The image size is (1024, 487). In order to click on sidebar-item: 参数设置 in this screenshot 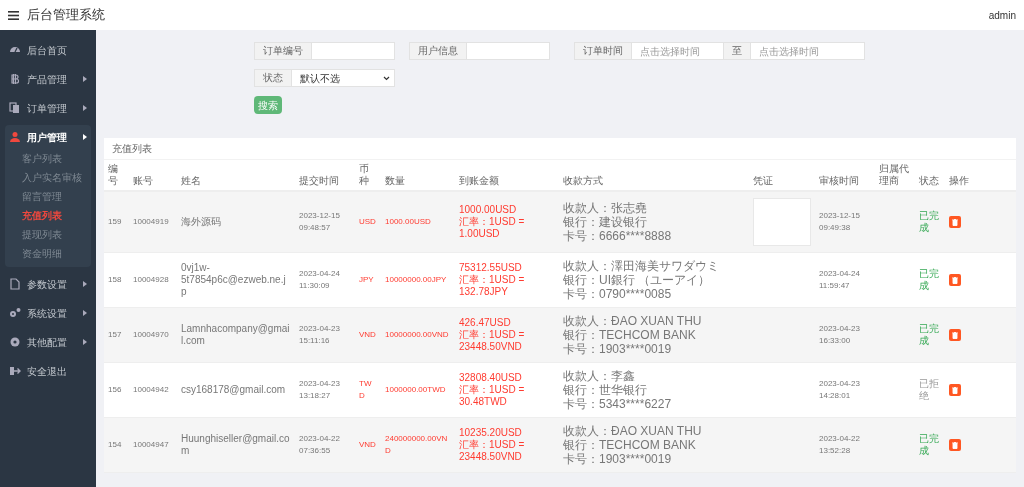, I will do `click(48, 284)`.